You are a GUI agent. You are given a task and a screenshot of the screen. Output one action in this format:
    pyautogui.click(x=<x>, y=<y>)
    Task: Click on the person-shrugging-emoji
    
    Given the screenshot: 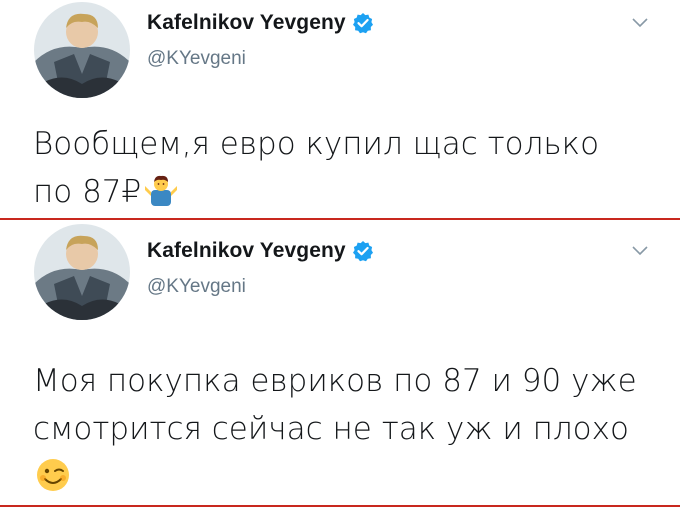 What is the action you would take?
    pyautogui.click(x=161, y=190)
    